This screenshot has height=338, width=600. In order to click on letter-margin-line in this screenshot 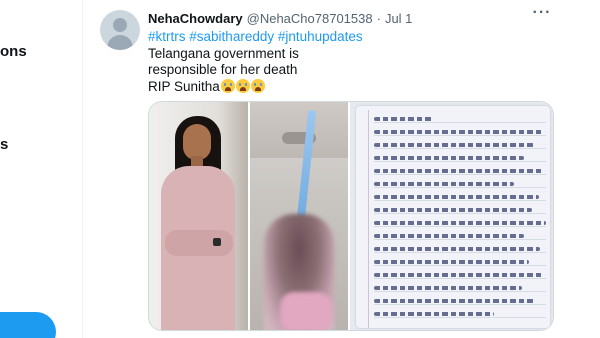, I will do `click(368, 219)`.